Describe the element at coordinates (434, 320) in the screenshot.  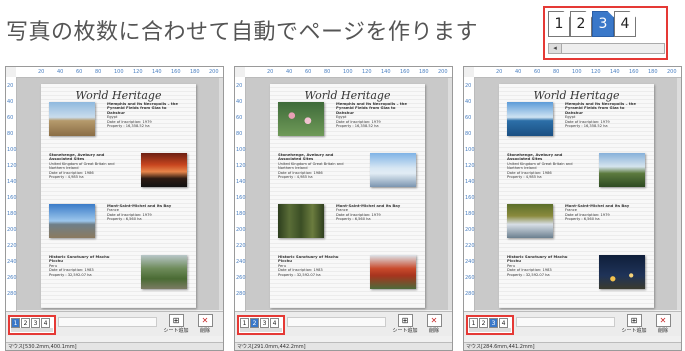
I see `delete-sheet-icon: ✕` at that location.